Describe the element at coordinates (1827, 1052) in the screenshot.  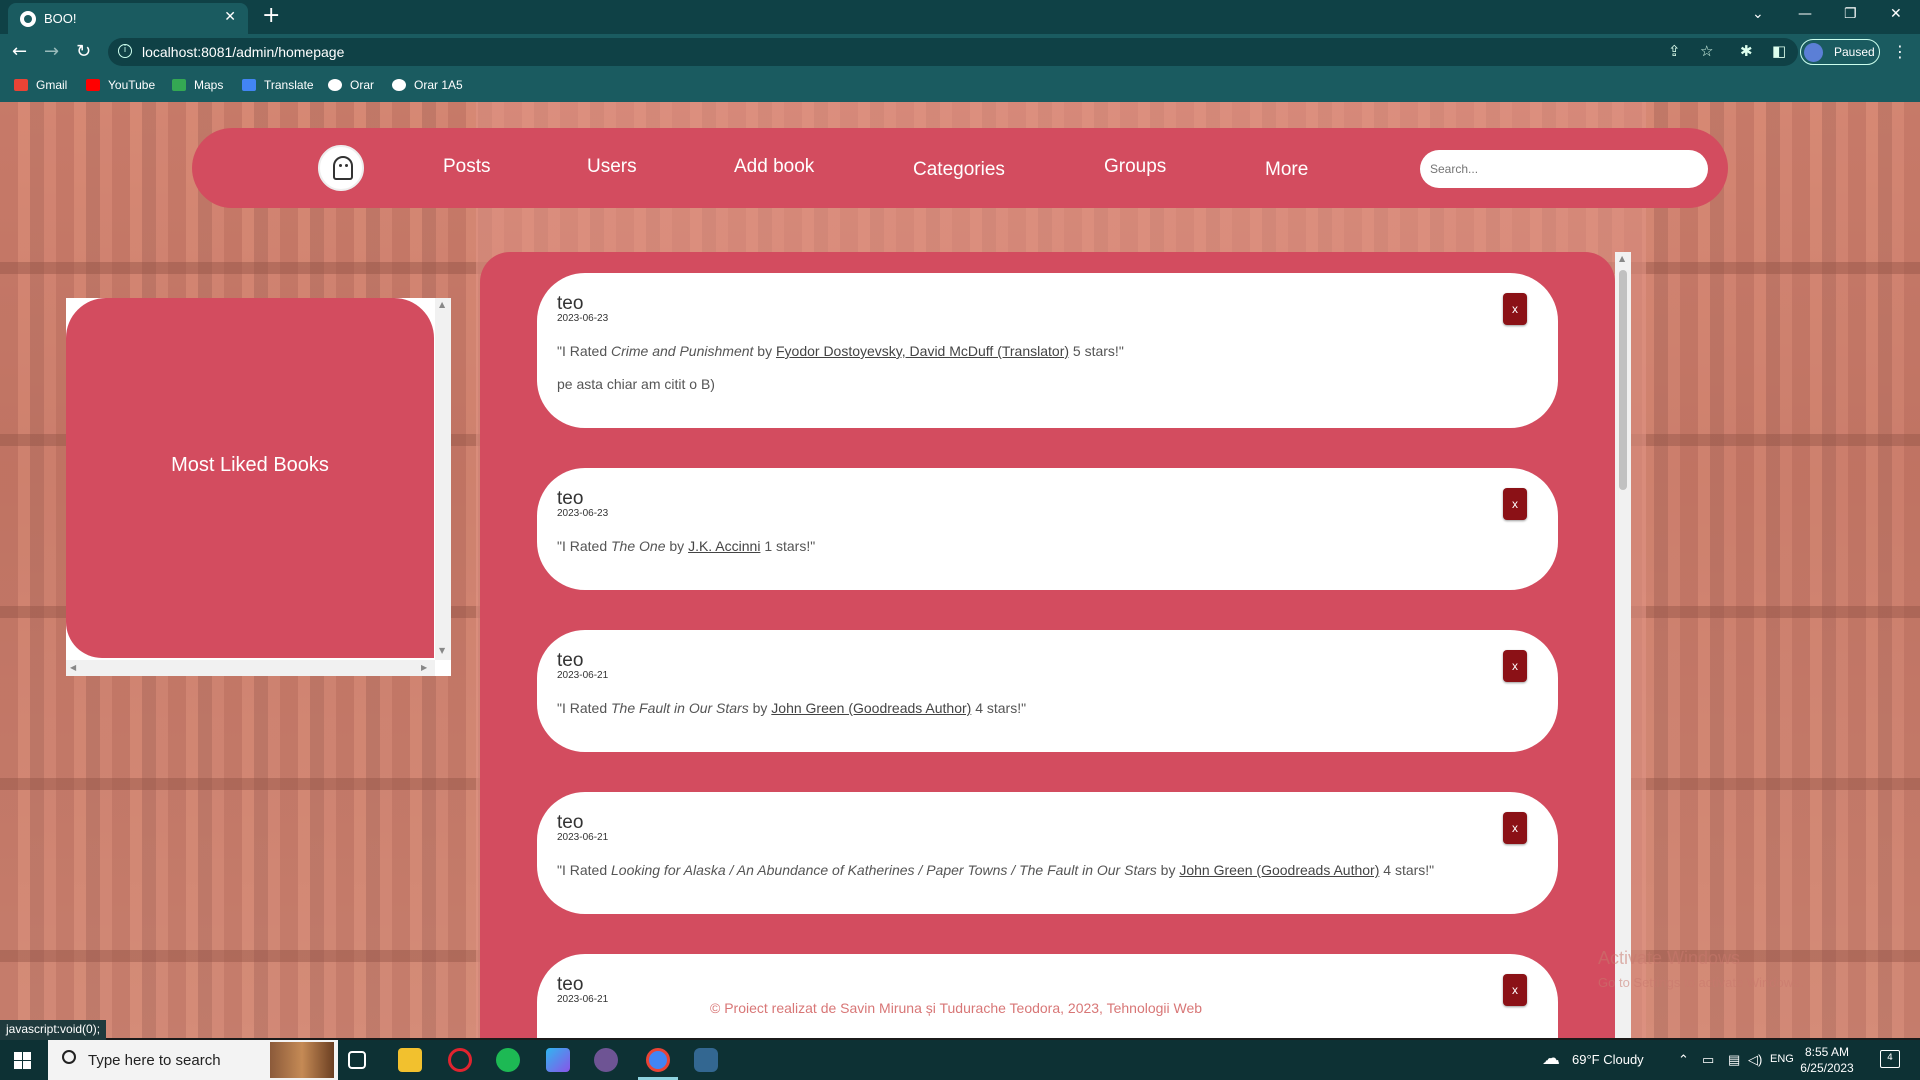
I see `clock-time: 8:55 AM` at that location.